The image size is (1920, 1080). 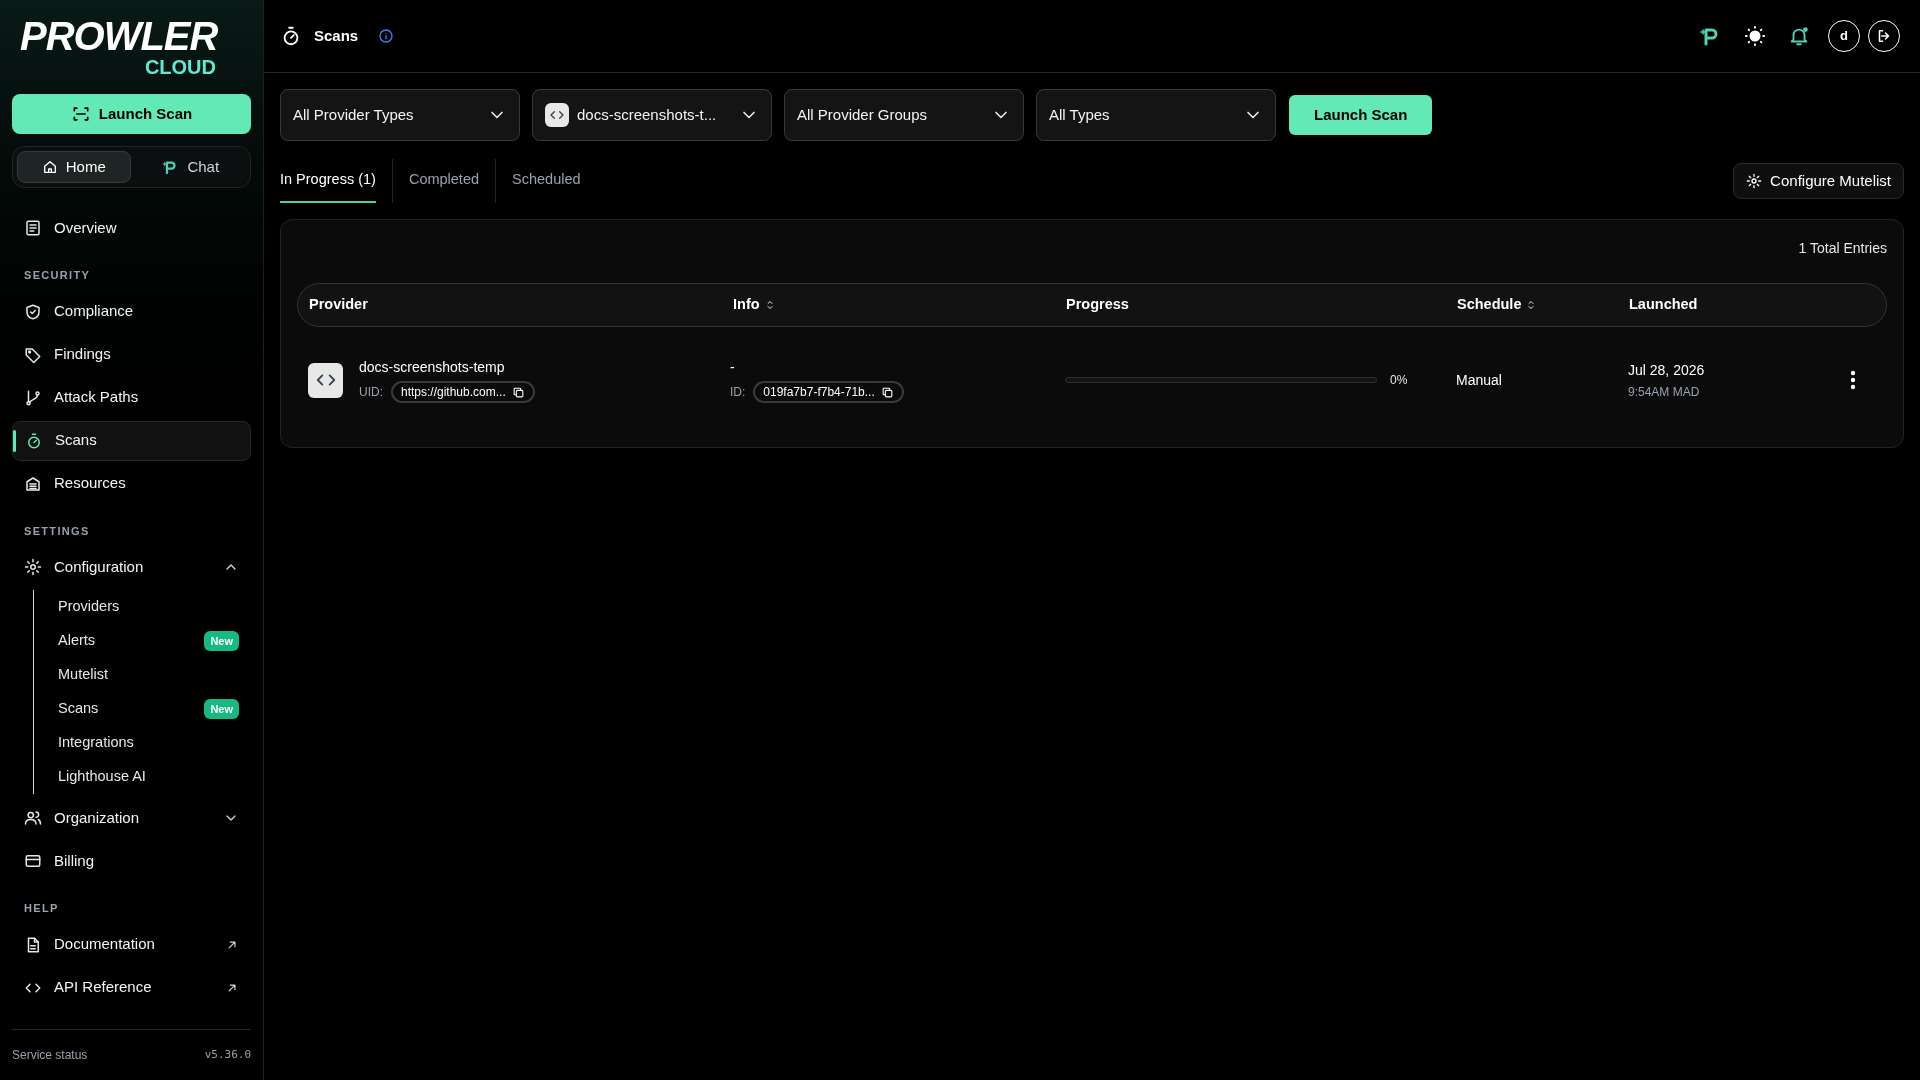 I want to click on column-header: Progress, so click(x=1097, y=305).